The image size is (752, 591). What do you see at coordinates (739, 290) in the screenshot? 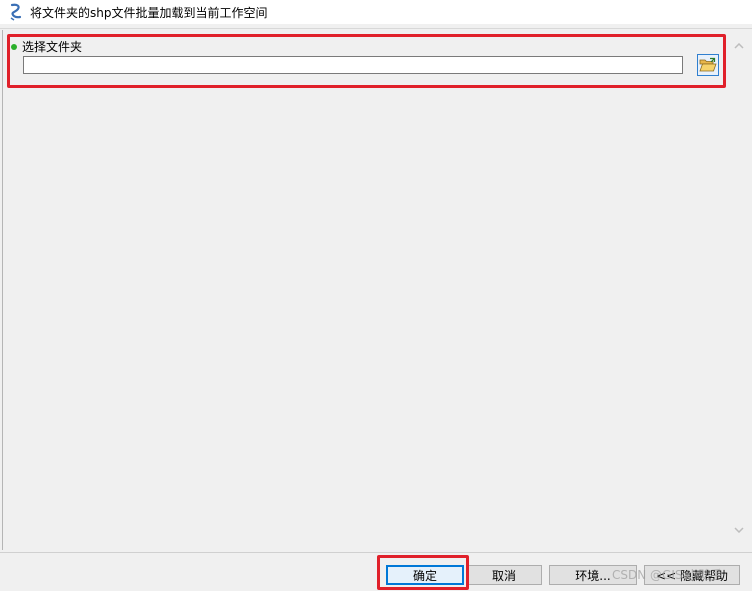
I see `vertical-scrollbar` at bounding box center [739, 290].